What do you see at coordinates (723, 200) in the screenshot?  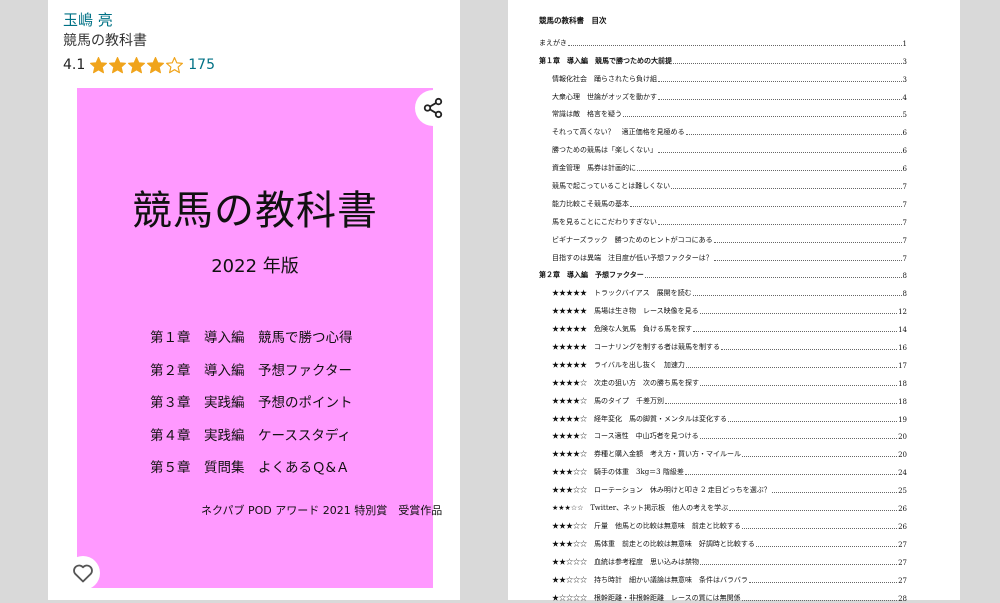 I see `toc-entry: 能力比較こそ競馬の基本 7` at bounding box center [723, 200].